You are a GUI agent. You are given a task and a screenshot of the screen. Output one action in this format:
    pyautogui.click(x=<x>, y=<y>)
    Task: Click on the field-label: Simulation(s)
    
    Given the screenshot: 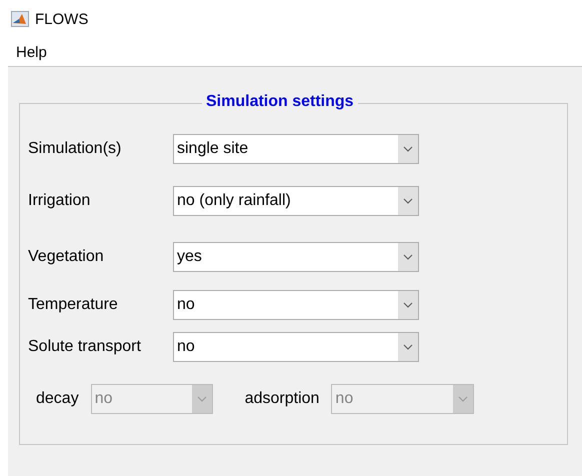 What is the action you would take?
    pyautogui.click(x=75, y=149)
    